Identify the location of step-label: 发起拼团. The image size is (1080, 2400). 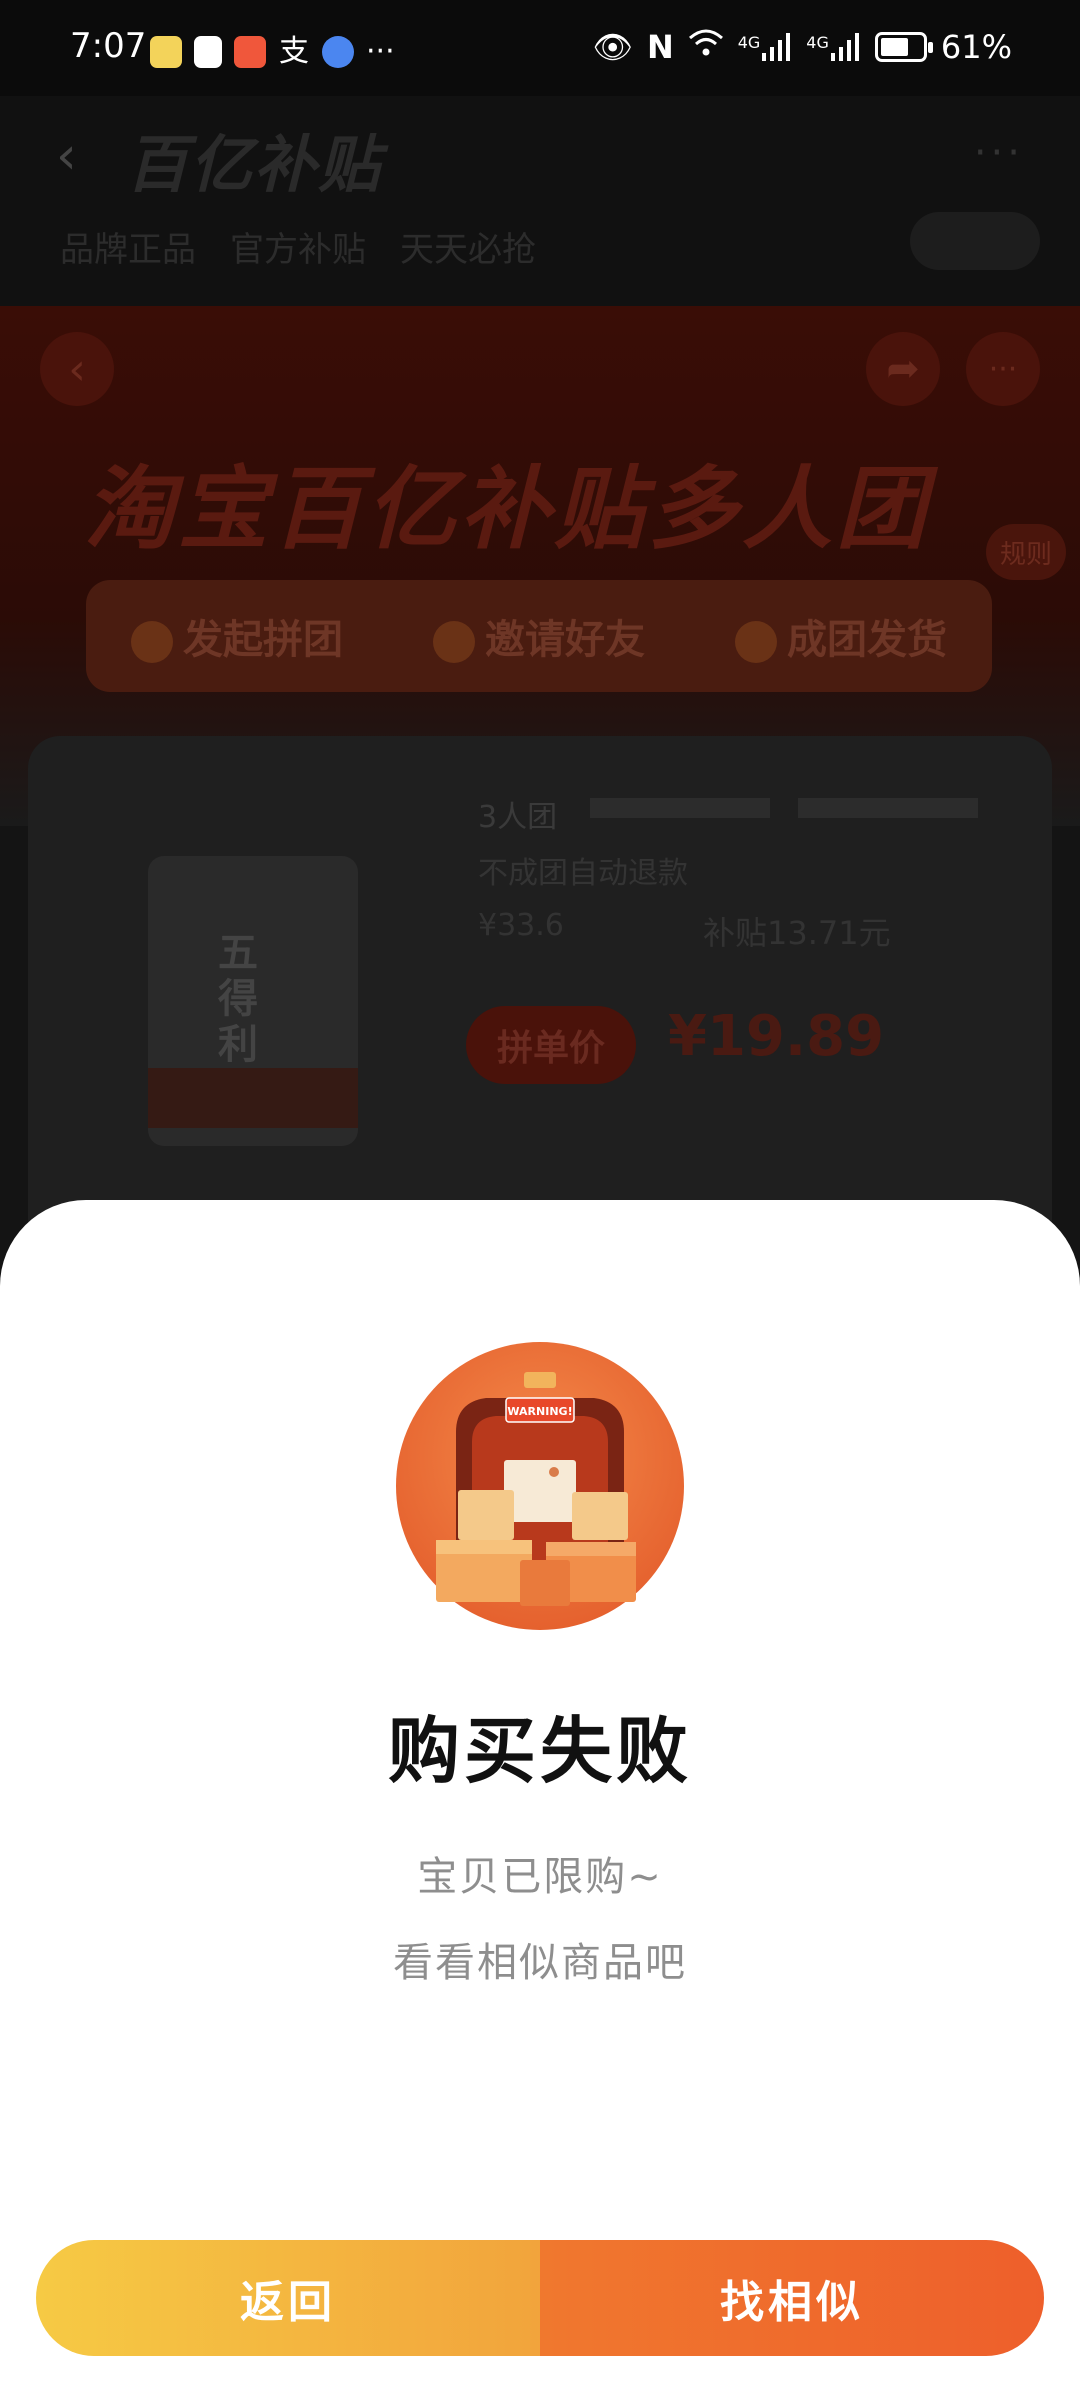
(263, 640).